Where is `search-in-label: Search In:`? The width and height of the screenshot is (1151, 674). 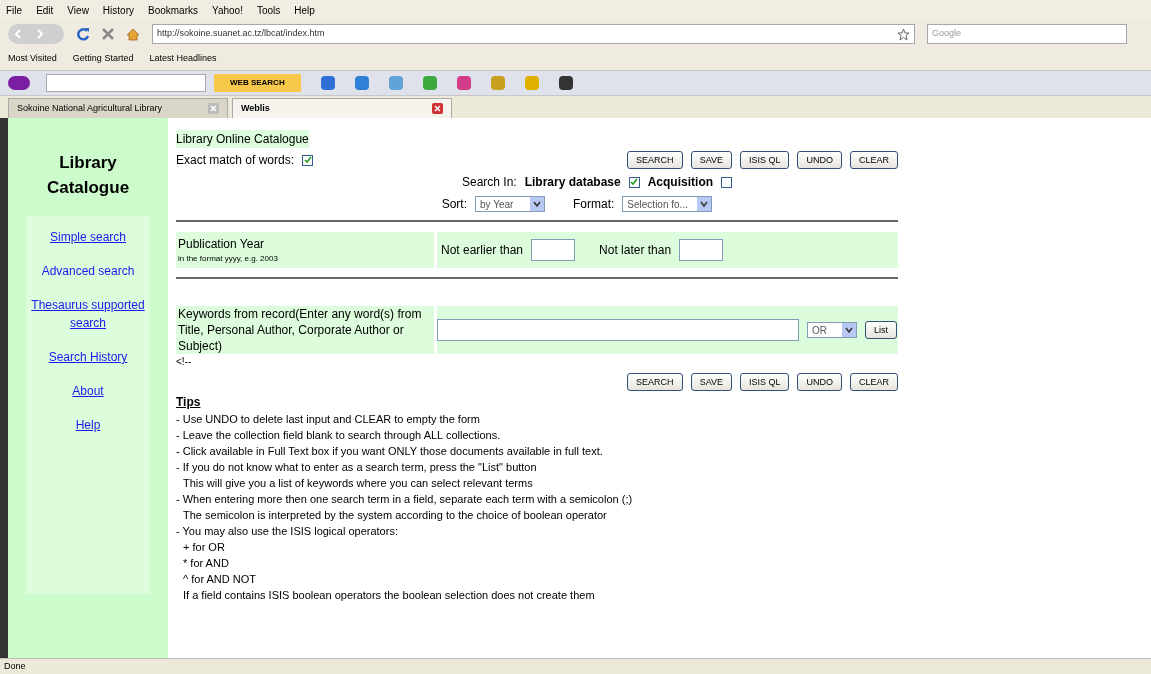 search-in-label: Search In: is located at coordinates (489, 182).